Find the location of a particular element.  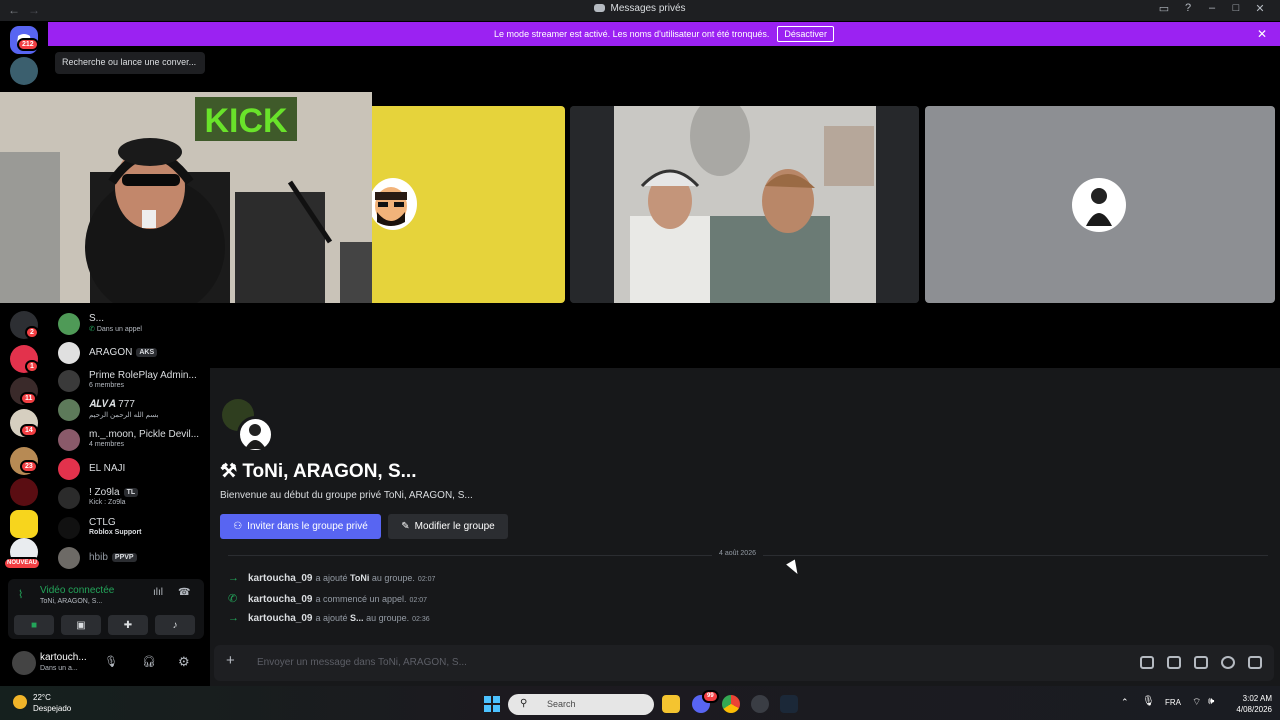

message-action: a commencé un appel. is located at coordinates (361, 599).